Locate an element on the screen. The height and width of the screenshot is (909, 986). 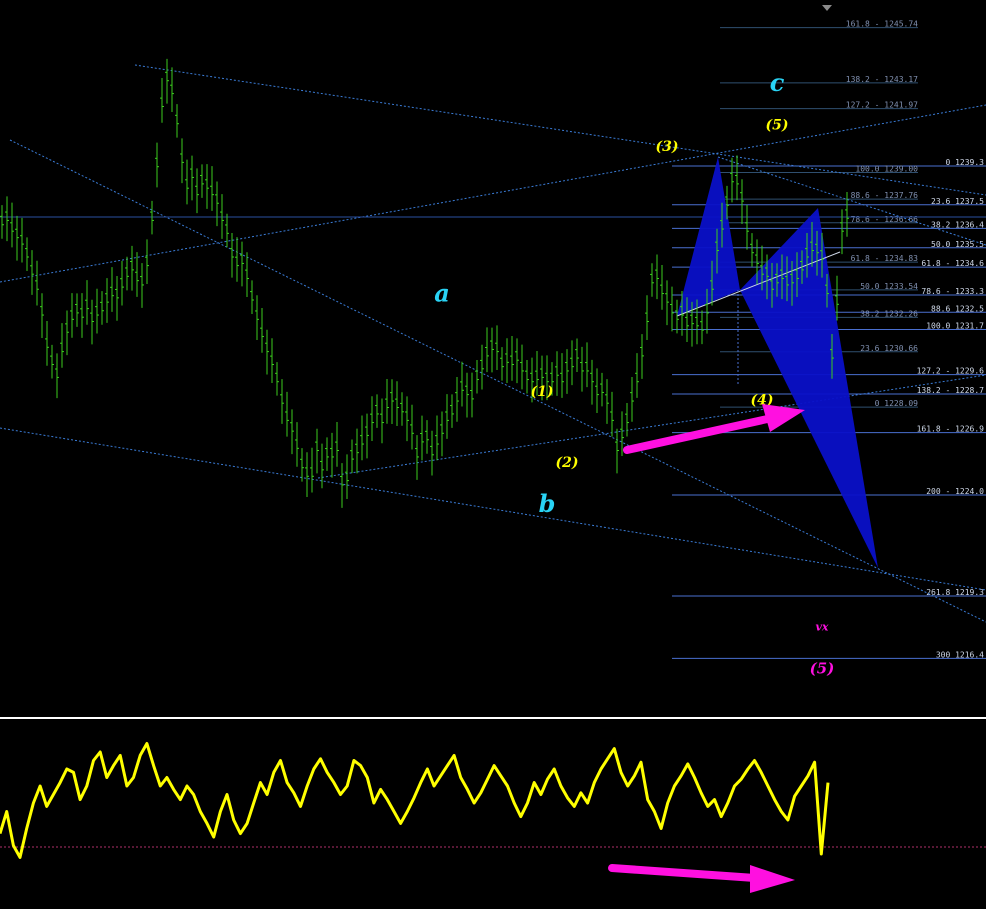
fib-level-label-mid: 50.0 1233.54 is located at coordinates (889, 286).